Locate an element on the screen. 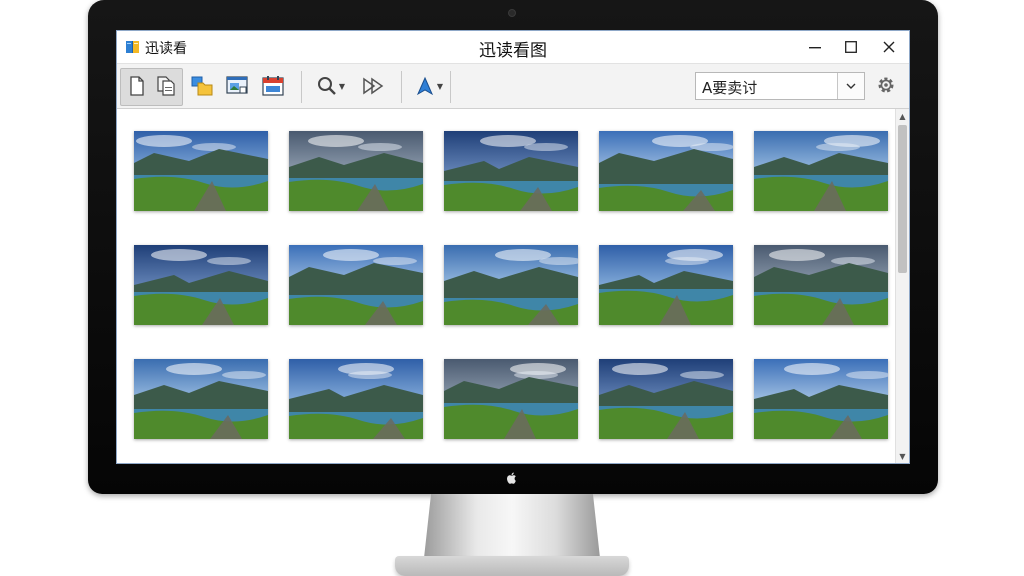 Image resolution: width=1024 pixels, height=576 pixels. gear-icon is located at coordinates (886, 85).